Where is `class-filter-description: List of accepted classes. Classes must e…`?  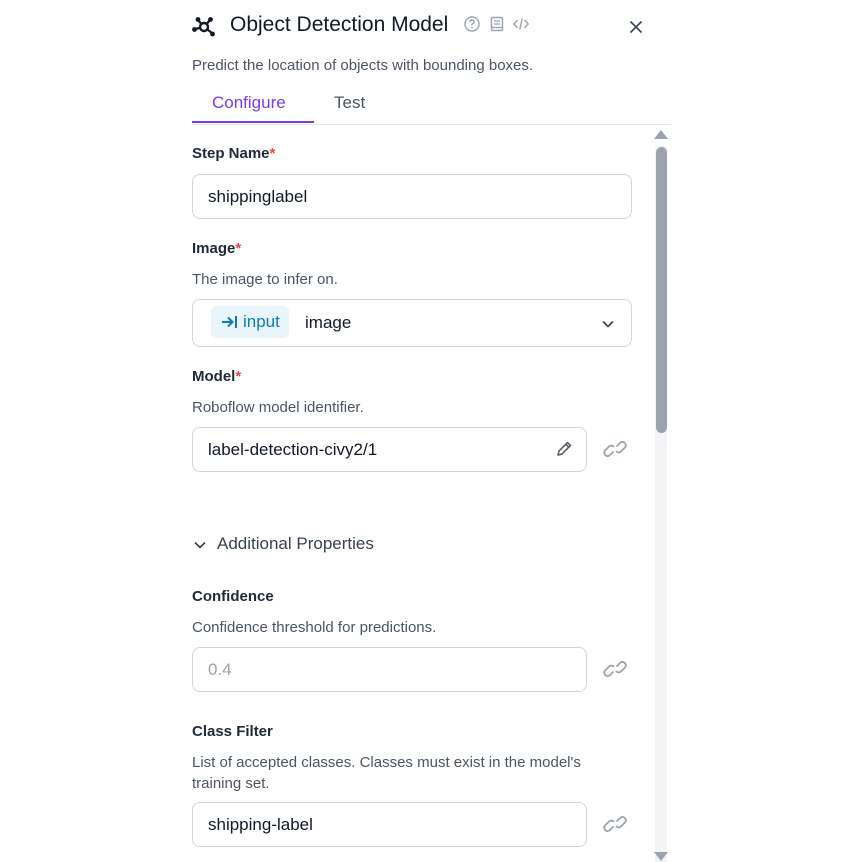 class-filter-description: List of accepted classes. Classes must e… is located at coordinates (386, 773).